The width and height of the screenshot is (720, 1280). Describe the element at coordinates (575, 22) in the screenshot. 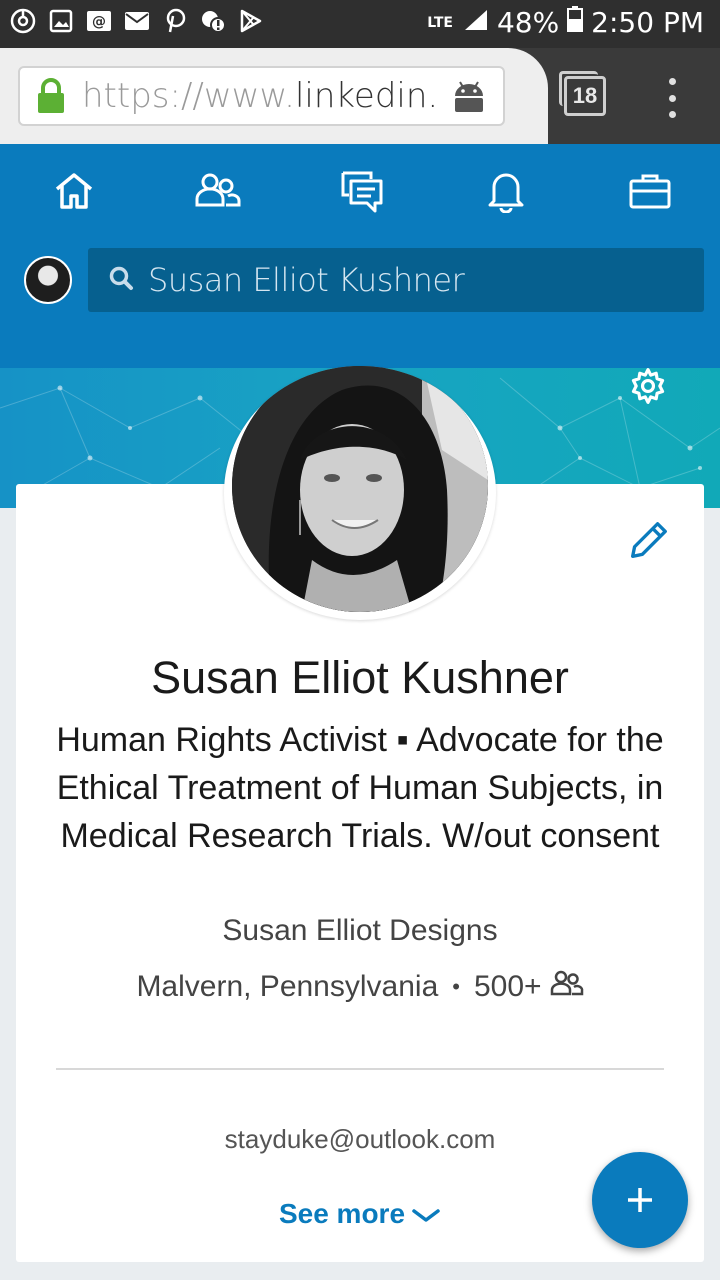

I see `battery-icon` at that location.